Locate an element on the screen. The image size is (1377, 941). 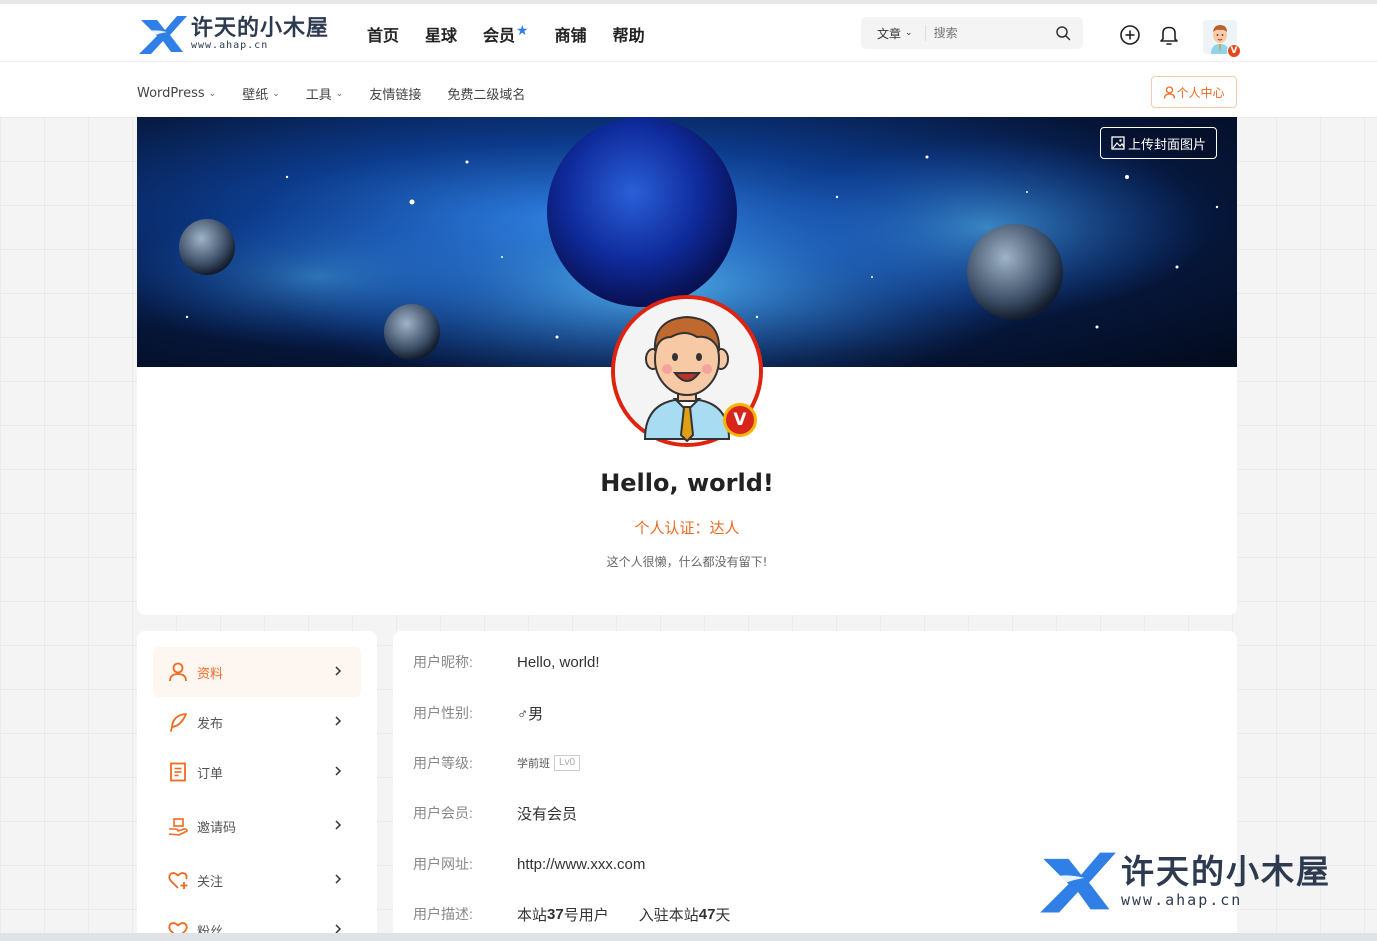
search-box: 文章 ⌄ is located at coordinates (972, 33).